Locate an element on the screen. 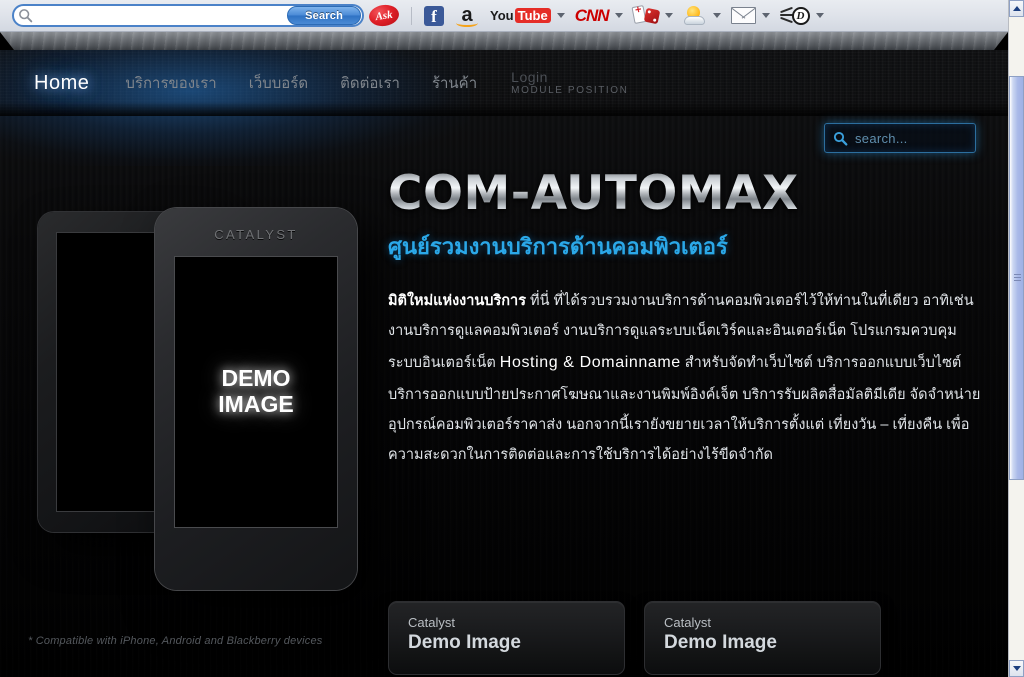 This screenshot has width=1024, height=677. login-label: Login is located at coordinates (569, 77).